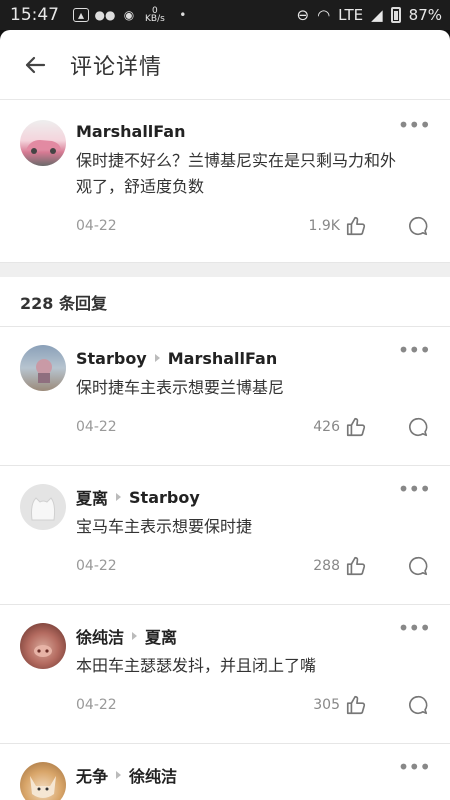  What do you see at coordinates (222, 358) in the screenshot?
I see `reply-target: MarshallFan` at bounding box center [222, 358].